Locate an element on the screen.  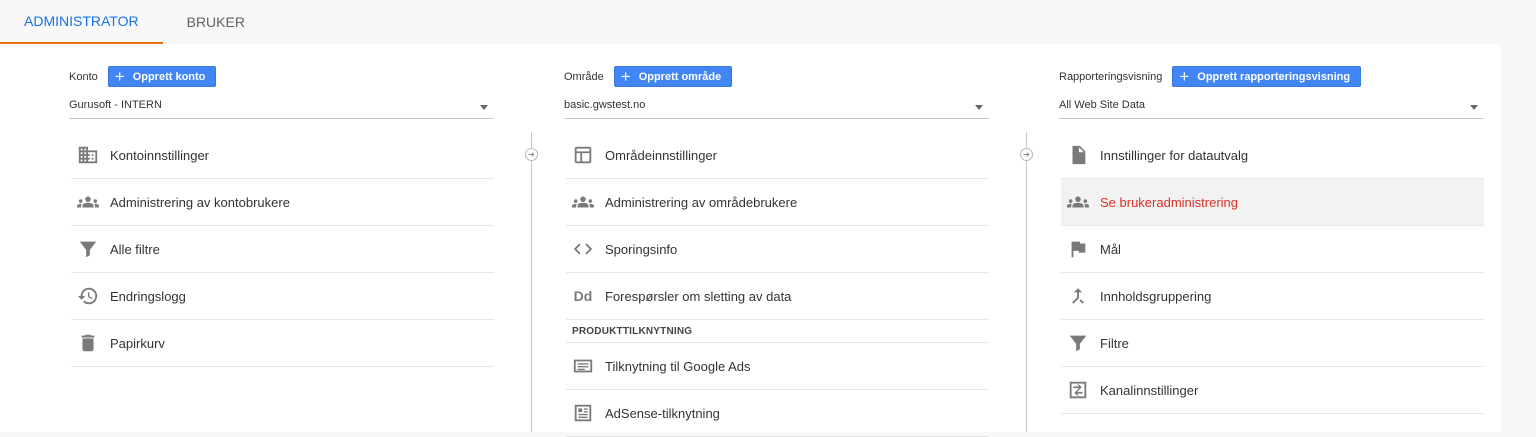
create-view-button: + Opprett rapporteringsvisning is located at coordinates (1267, 76).